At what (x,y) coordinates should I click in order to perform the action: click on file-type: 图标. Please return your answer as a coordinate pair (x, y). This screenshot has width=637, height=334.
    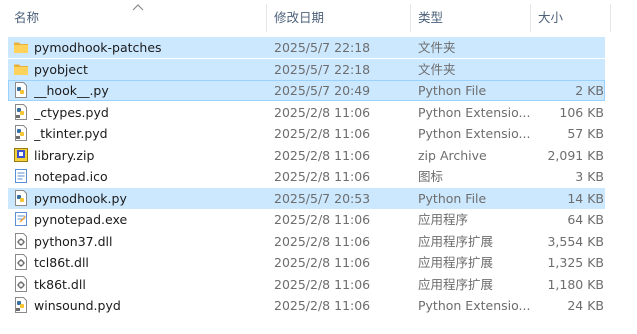
    Looking at the image, I should click on (431, 176).